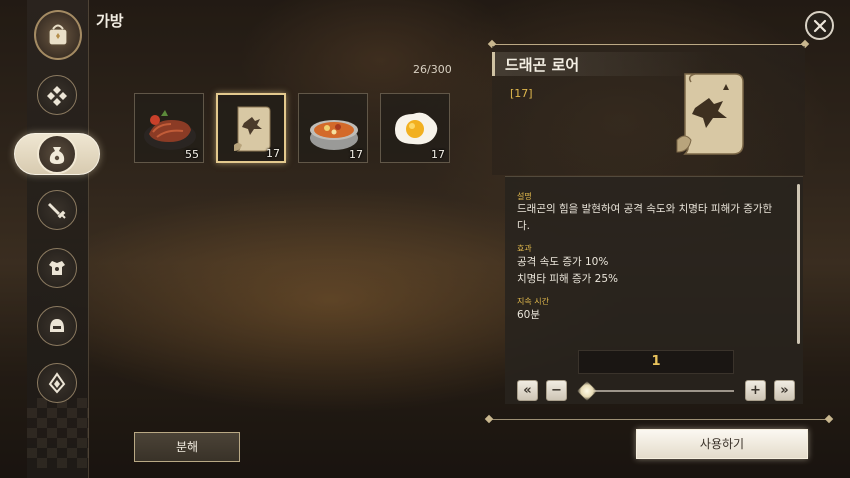  I want to click on description-scrollbar, so click(798, 264).